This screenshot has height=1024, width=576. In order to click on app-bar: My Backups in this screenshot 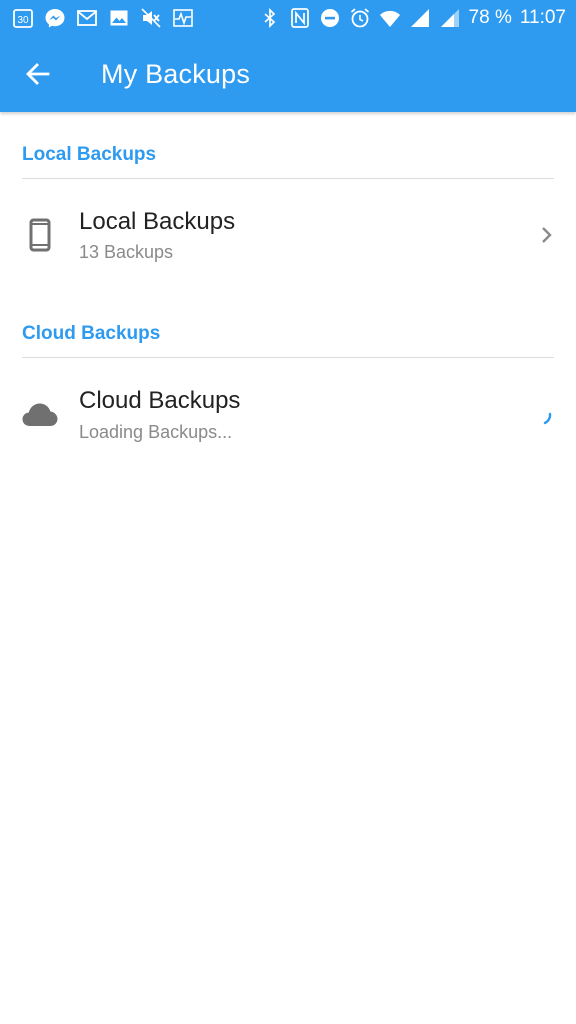, I will do `click(288, 74)`.